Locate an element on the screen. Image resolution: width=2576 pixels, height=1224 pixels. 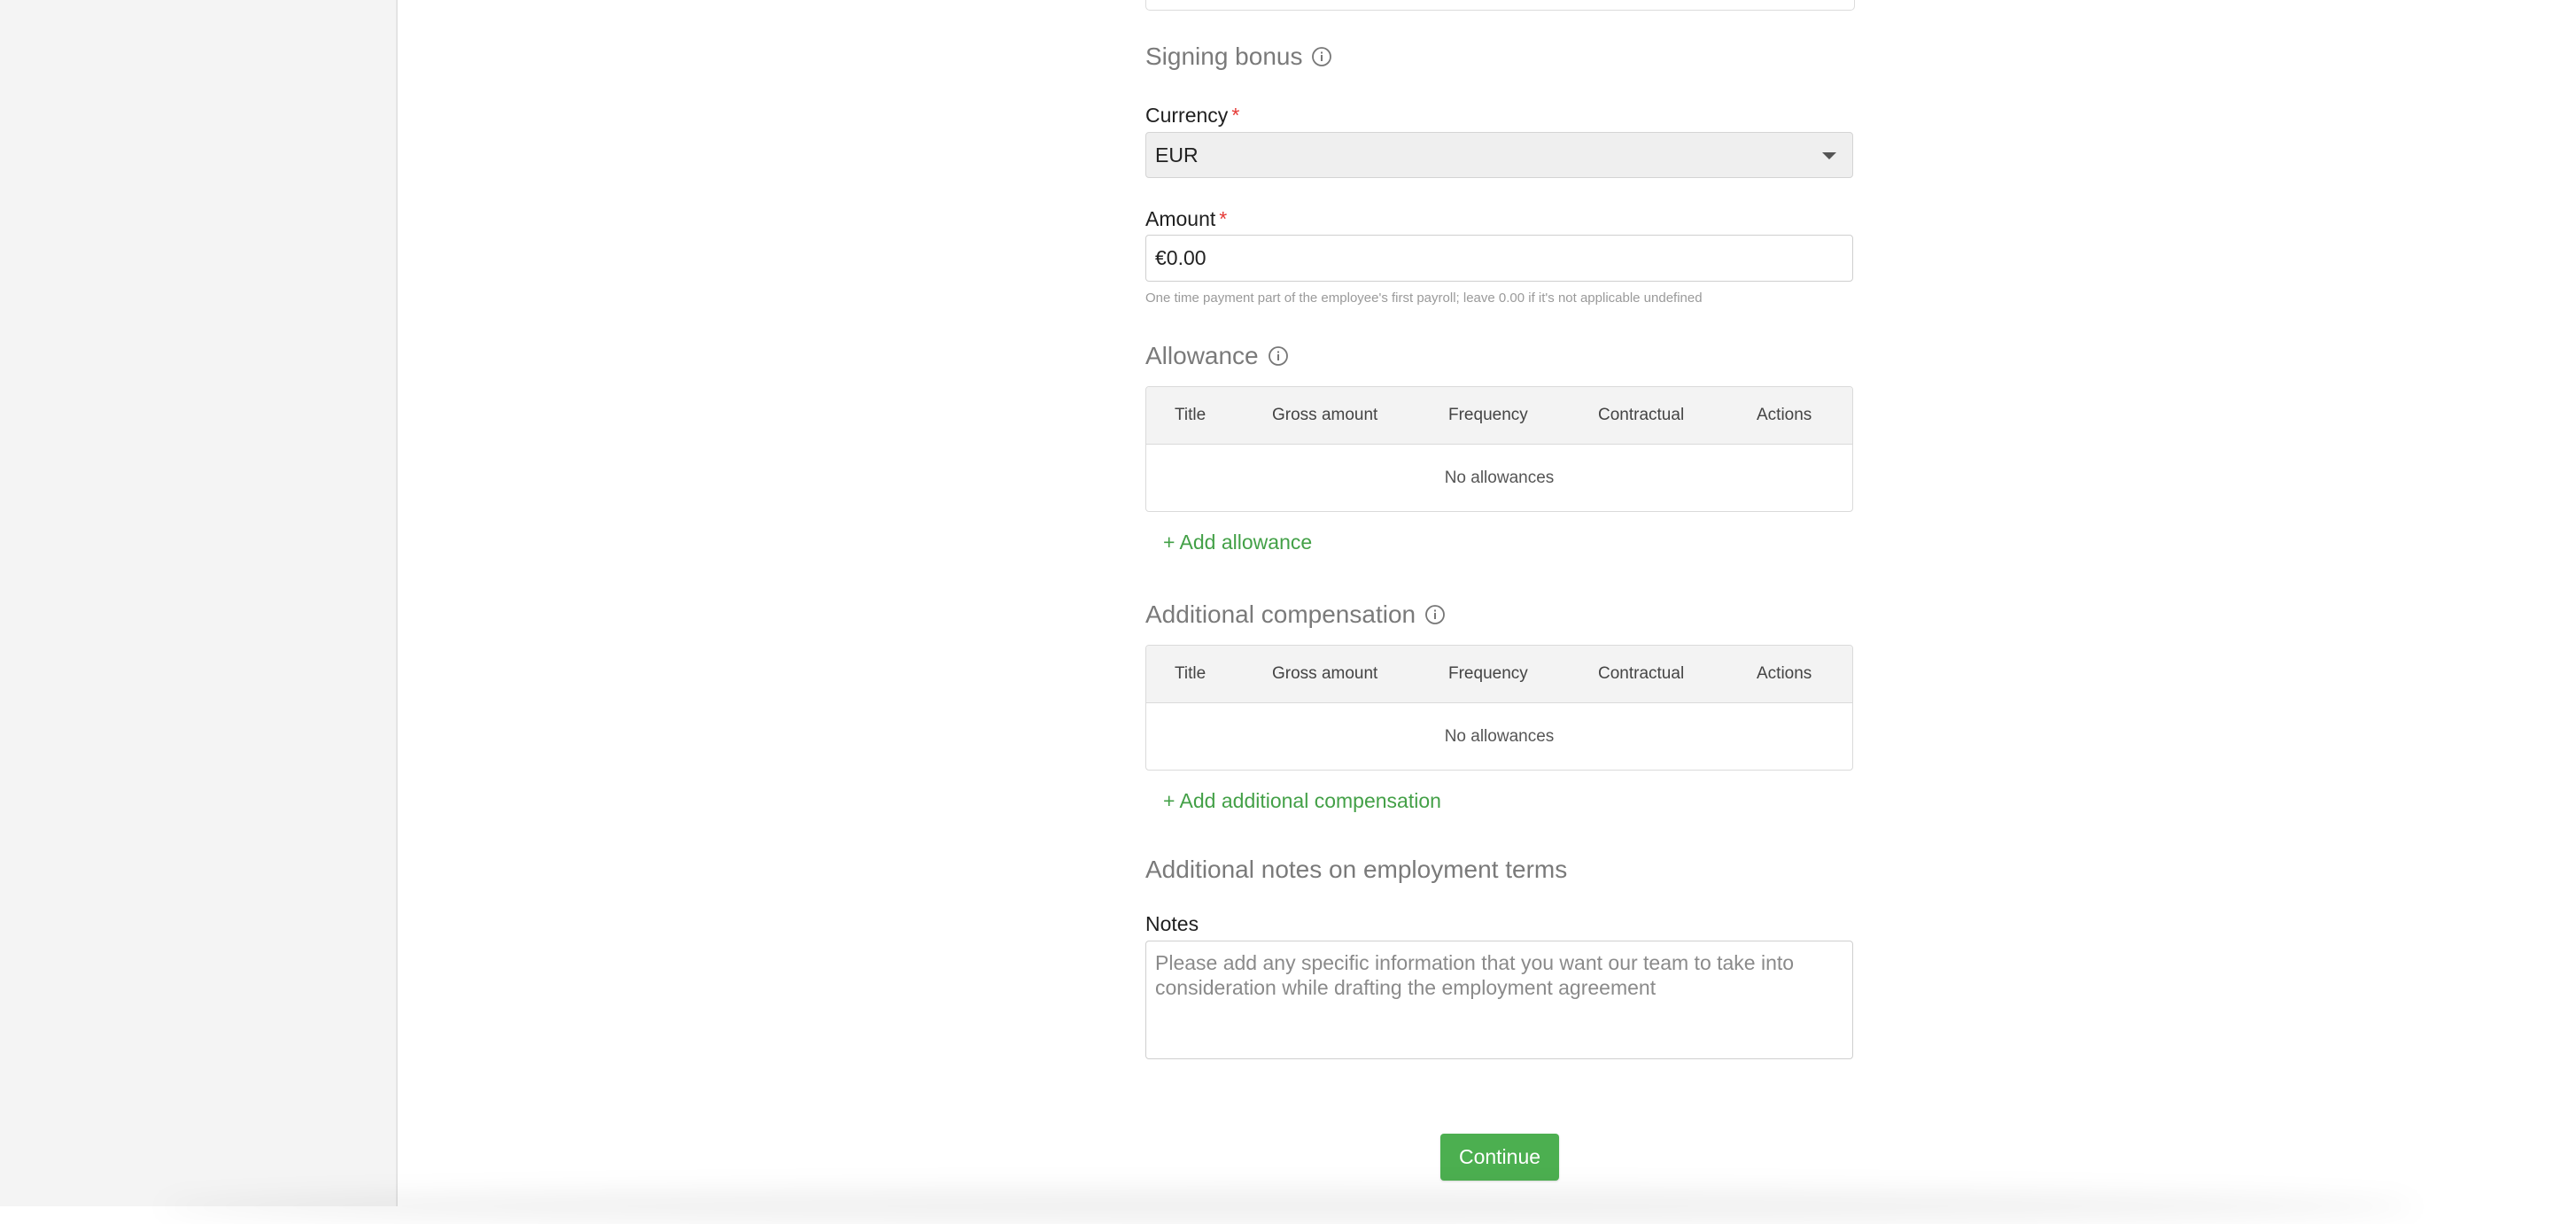
amount-label: Amount * is located at coordinates (1186, 218).